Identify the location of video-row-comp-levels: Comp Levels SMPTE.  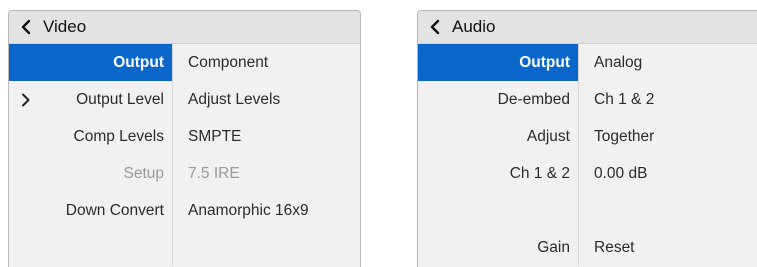
(184, 136).